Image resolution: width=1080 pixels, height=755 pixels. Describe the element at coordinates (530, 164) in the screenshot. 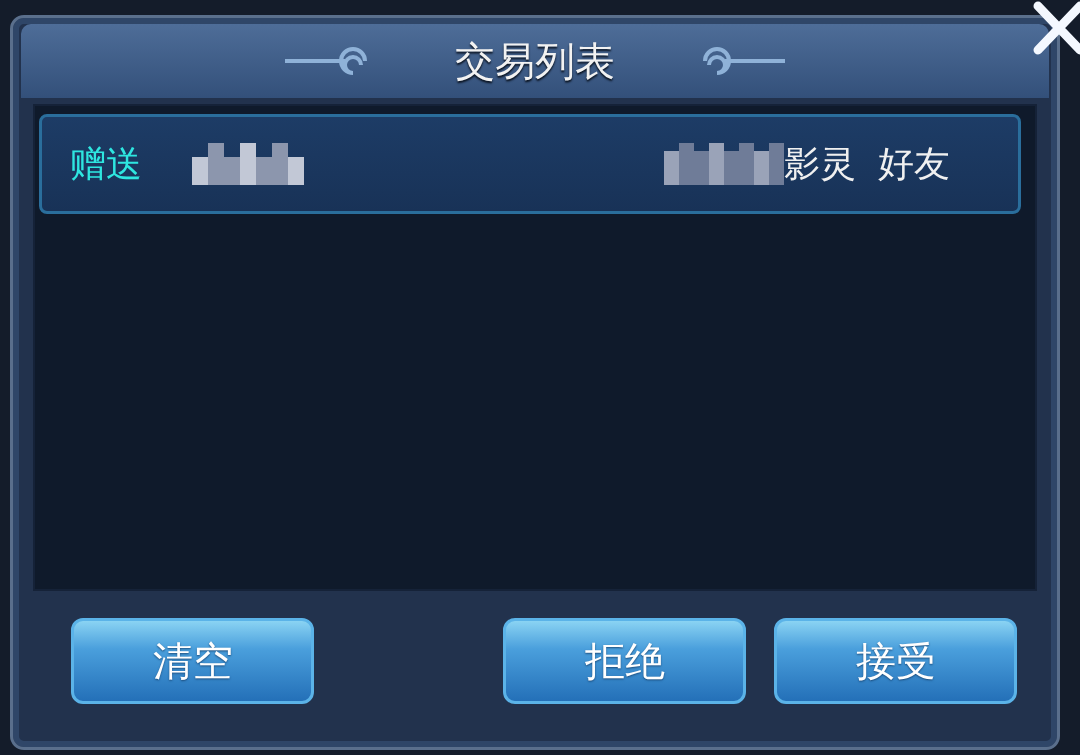

I see `trade-row: 赠送 影灵 好友` at that location.